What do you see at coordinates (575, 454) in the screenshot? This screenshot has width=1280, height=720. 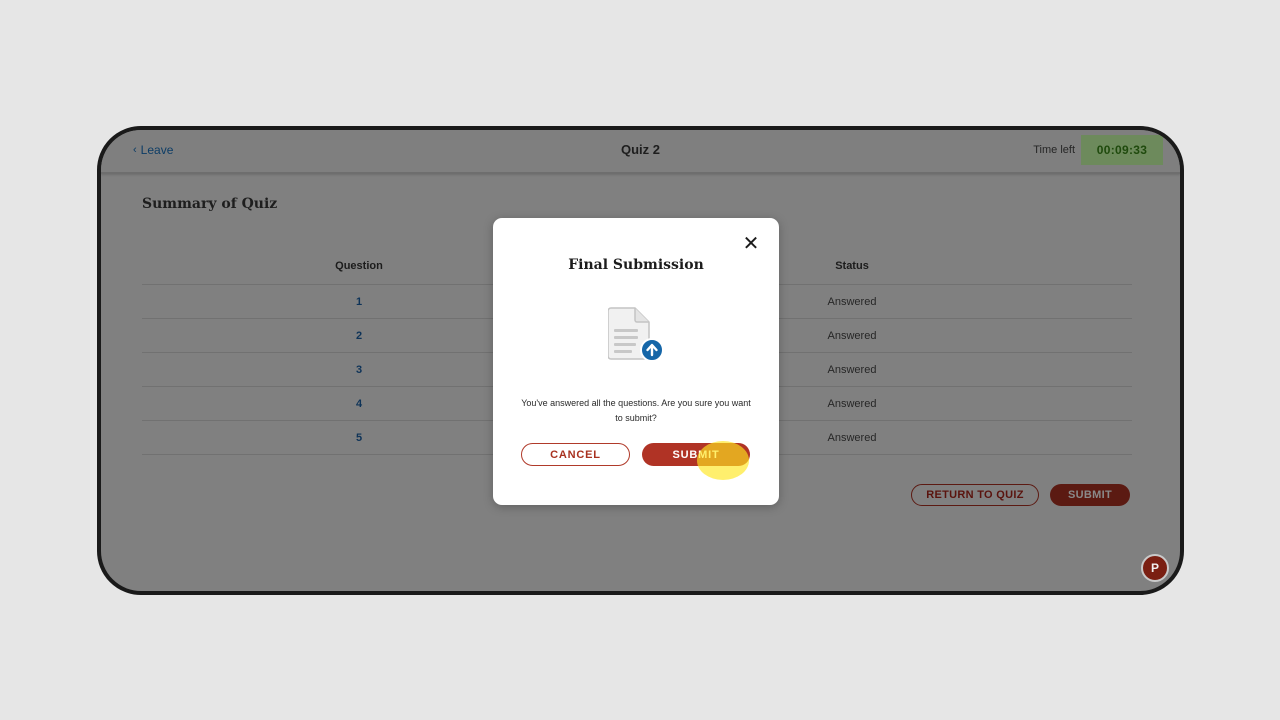 I see `cancel-button: CANCEL` at bounding box center [575, 454].